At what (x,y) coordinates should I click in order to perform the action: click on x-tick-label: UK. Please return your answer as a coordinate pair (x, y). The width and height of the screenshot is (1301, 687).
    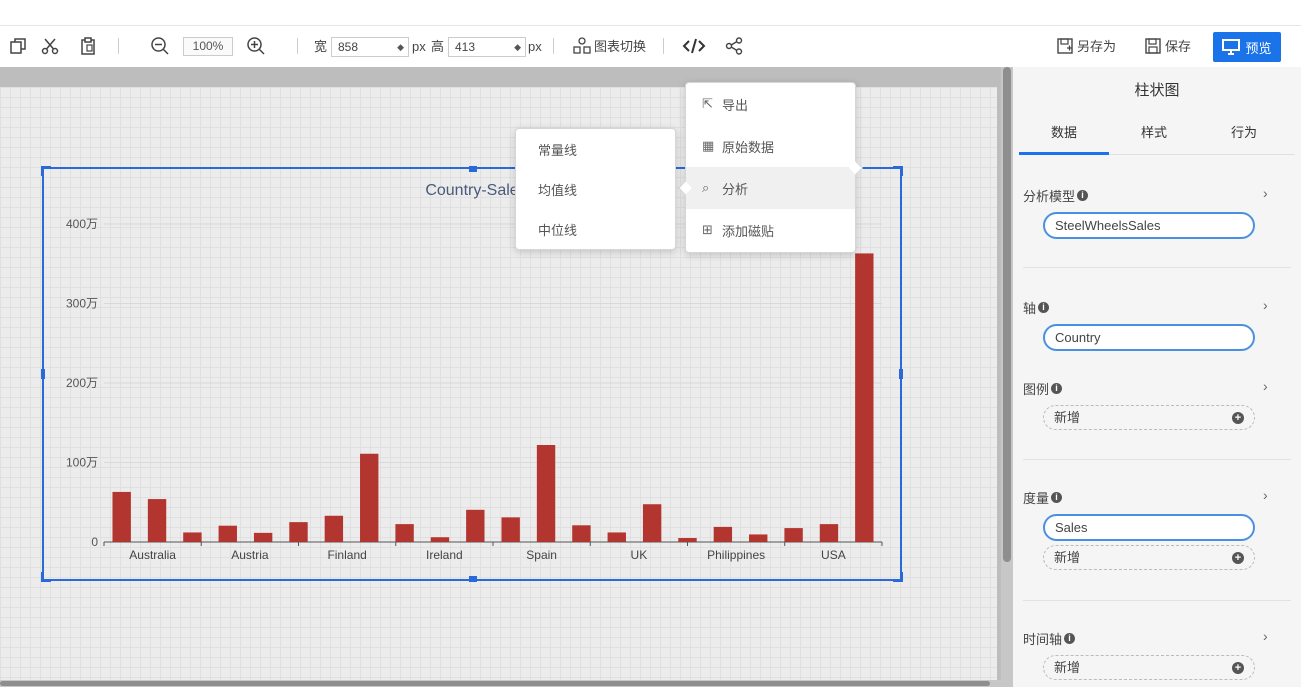
    Looking at the image, I should click on (639, 555).